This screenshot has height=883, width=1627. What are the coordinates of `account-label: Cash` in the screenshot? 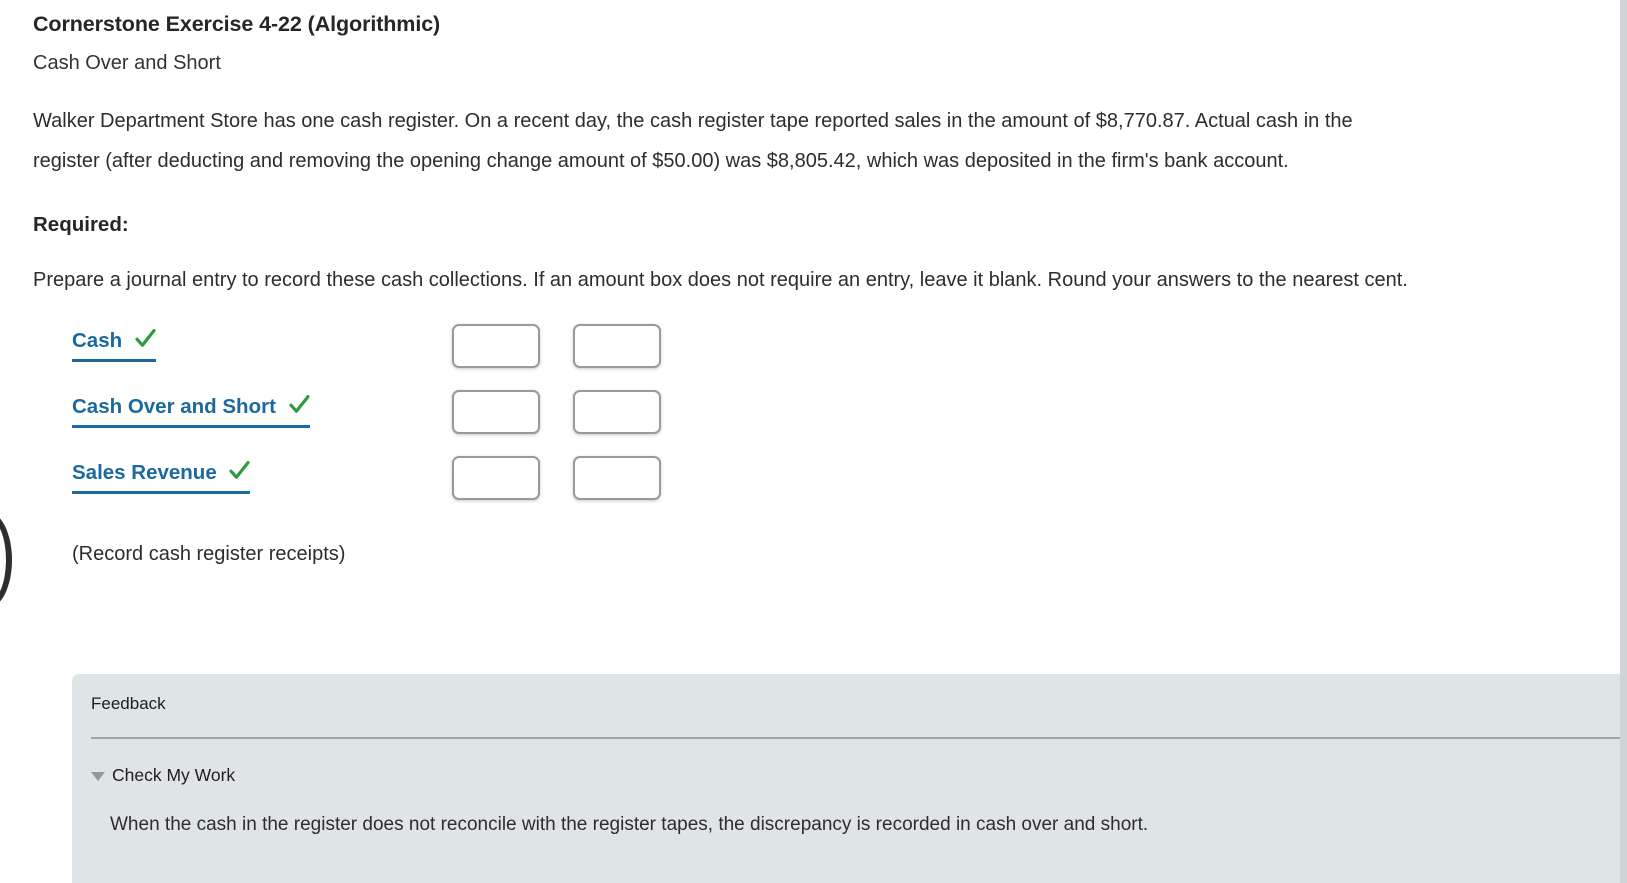 It's located at (97, 340).